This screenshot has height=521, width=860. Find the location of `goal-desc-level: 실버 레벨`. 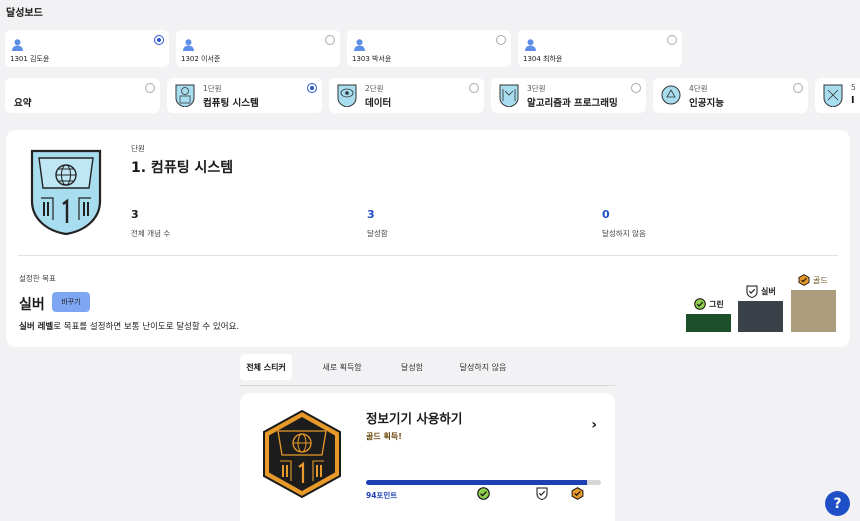

goal-desc-level: 실버 레벨 is located at coordinates (36, 327).